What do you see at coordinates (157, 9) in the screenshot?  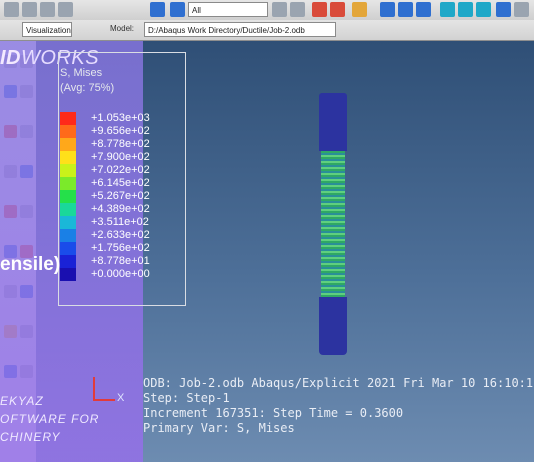 I see `viewport-icon` at bounding box center [157, 9].